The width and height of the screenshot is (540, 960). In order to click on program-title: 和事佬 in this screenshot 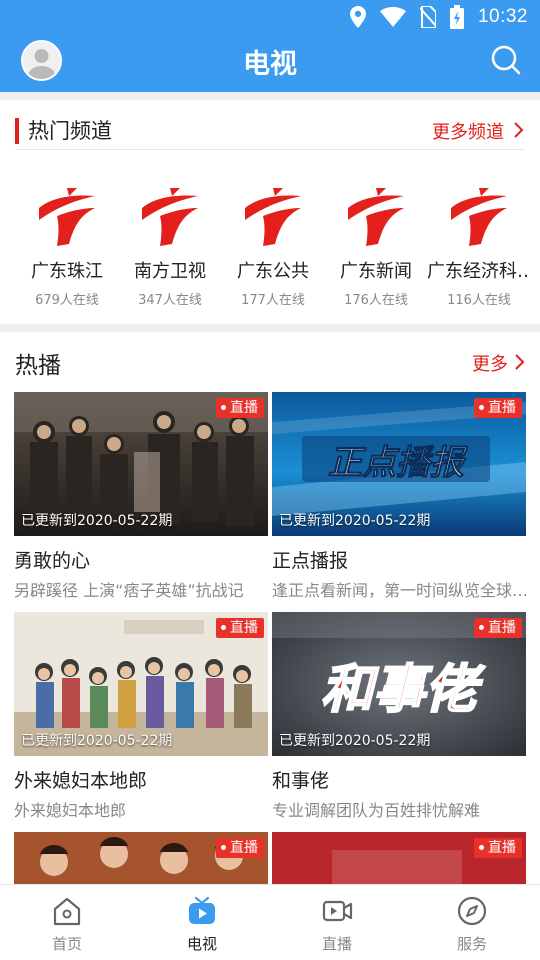, I will do `click(301, 781)`.